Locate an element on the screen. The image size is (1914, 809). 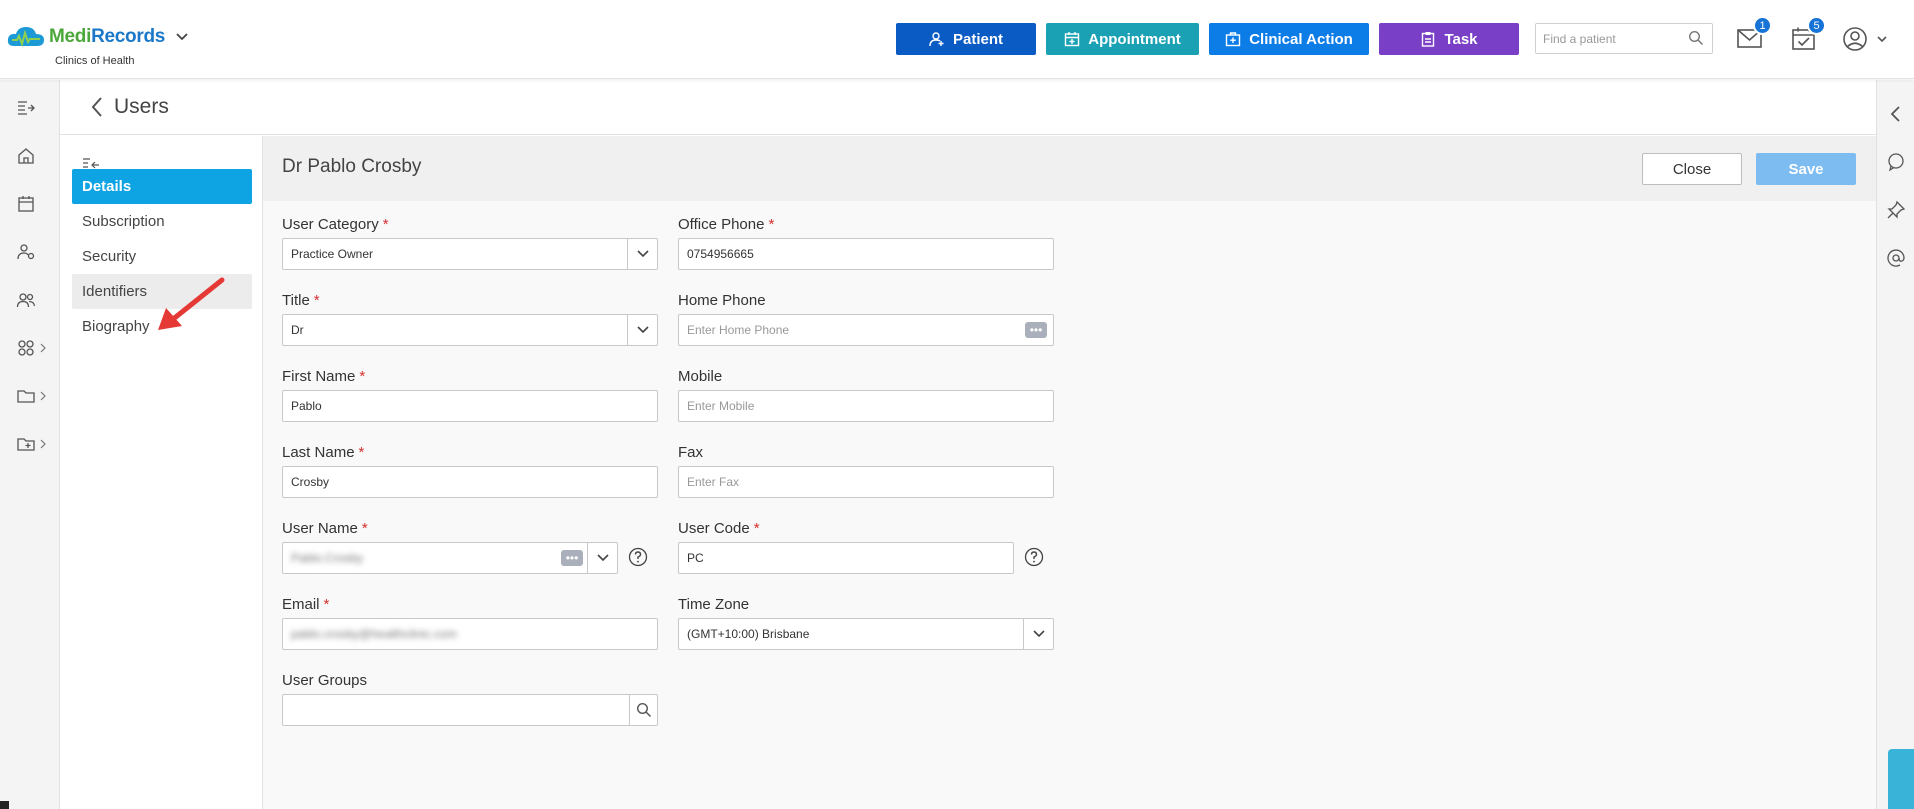
patient-search is located at coordinates (1624, 38).